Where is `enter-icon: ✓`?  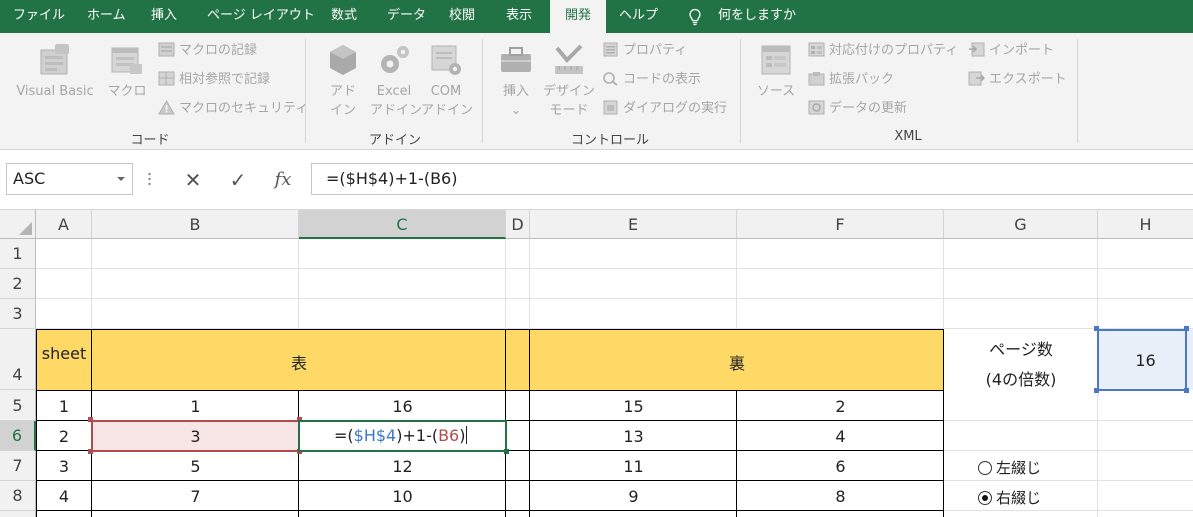 enter-icon: ✓ is located at coordinates (238, 180).